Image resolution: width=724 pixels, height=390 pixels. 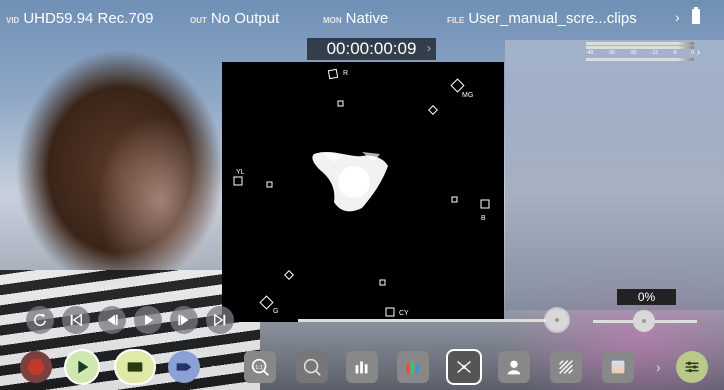 I want to click on skip-end-icon, so click(x=220, y=320).